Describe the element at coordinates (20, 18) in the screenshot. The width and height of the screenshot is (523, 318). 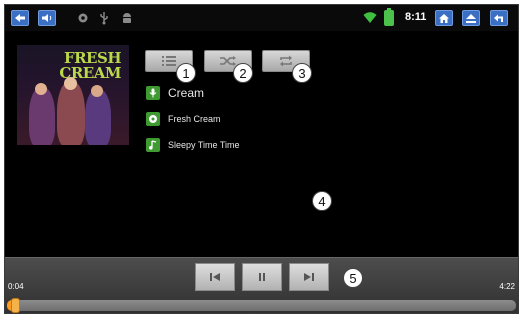
I see `back-arrow-icon` at that location.